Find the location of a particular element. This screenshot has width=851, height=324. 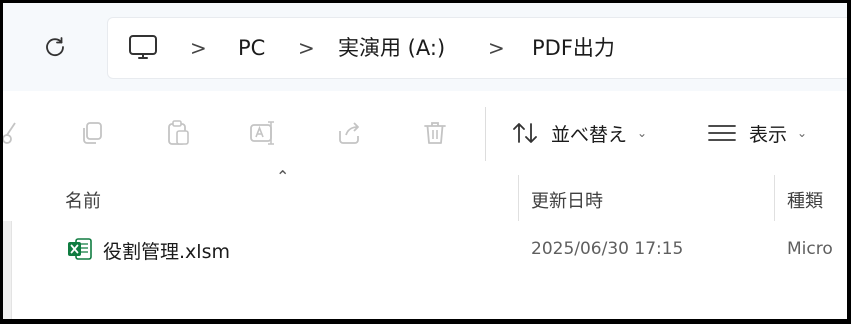

rename-icon is located at coordinates (263, 133).